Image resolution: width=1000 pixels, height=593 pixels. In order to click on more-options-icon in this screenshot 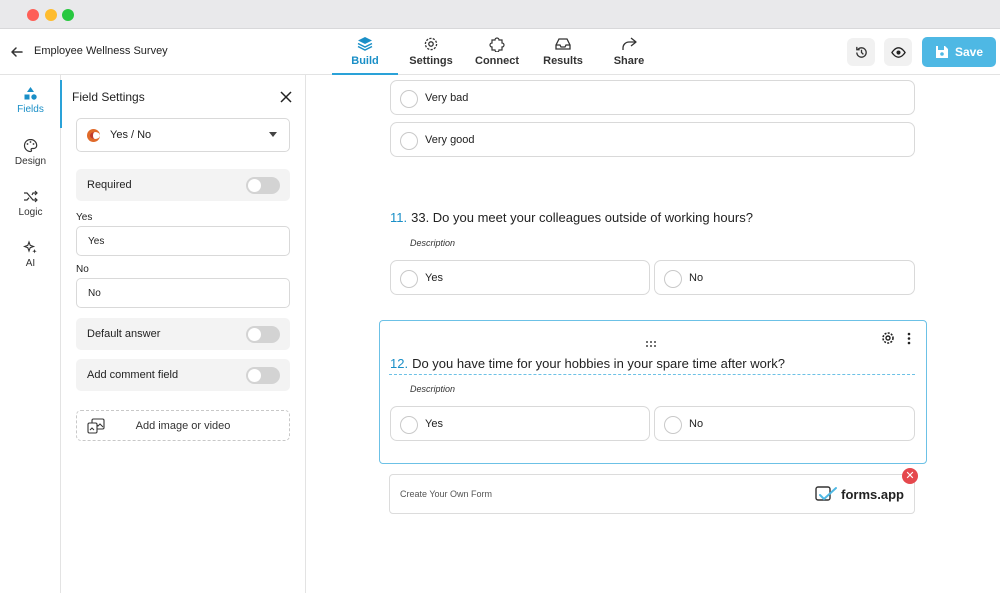, I will do `click(909, 338)`.